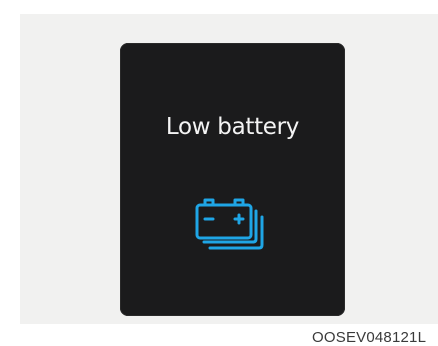  I want to click on figure-caption: OOSEV048121L, so click(369, 337).